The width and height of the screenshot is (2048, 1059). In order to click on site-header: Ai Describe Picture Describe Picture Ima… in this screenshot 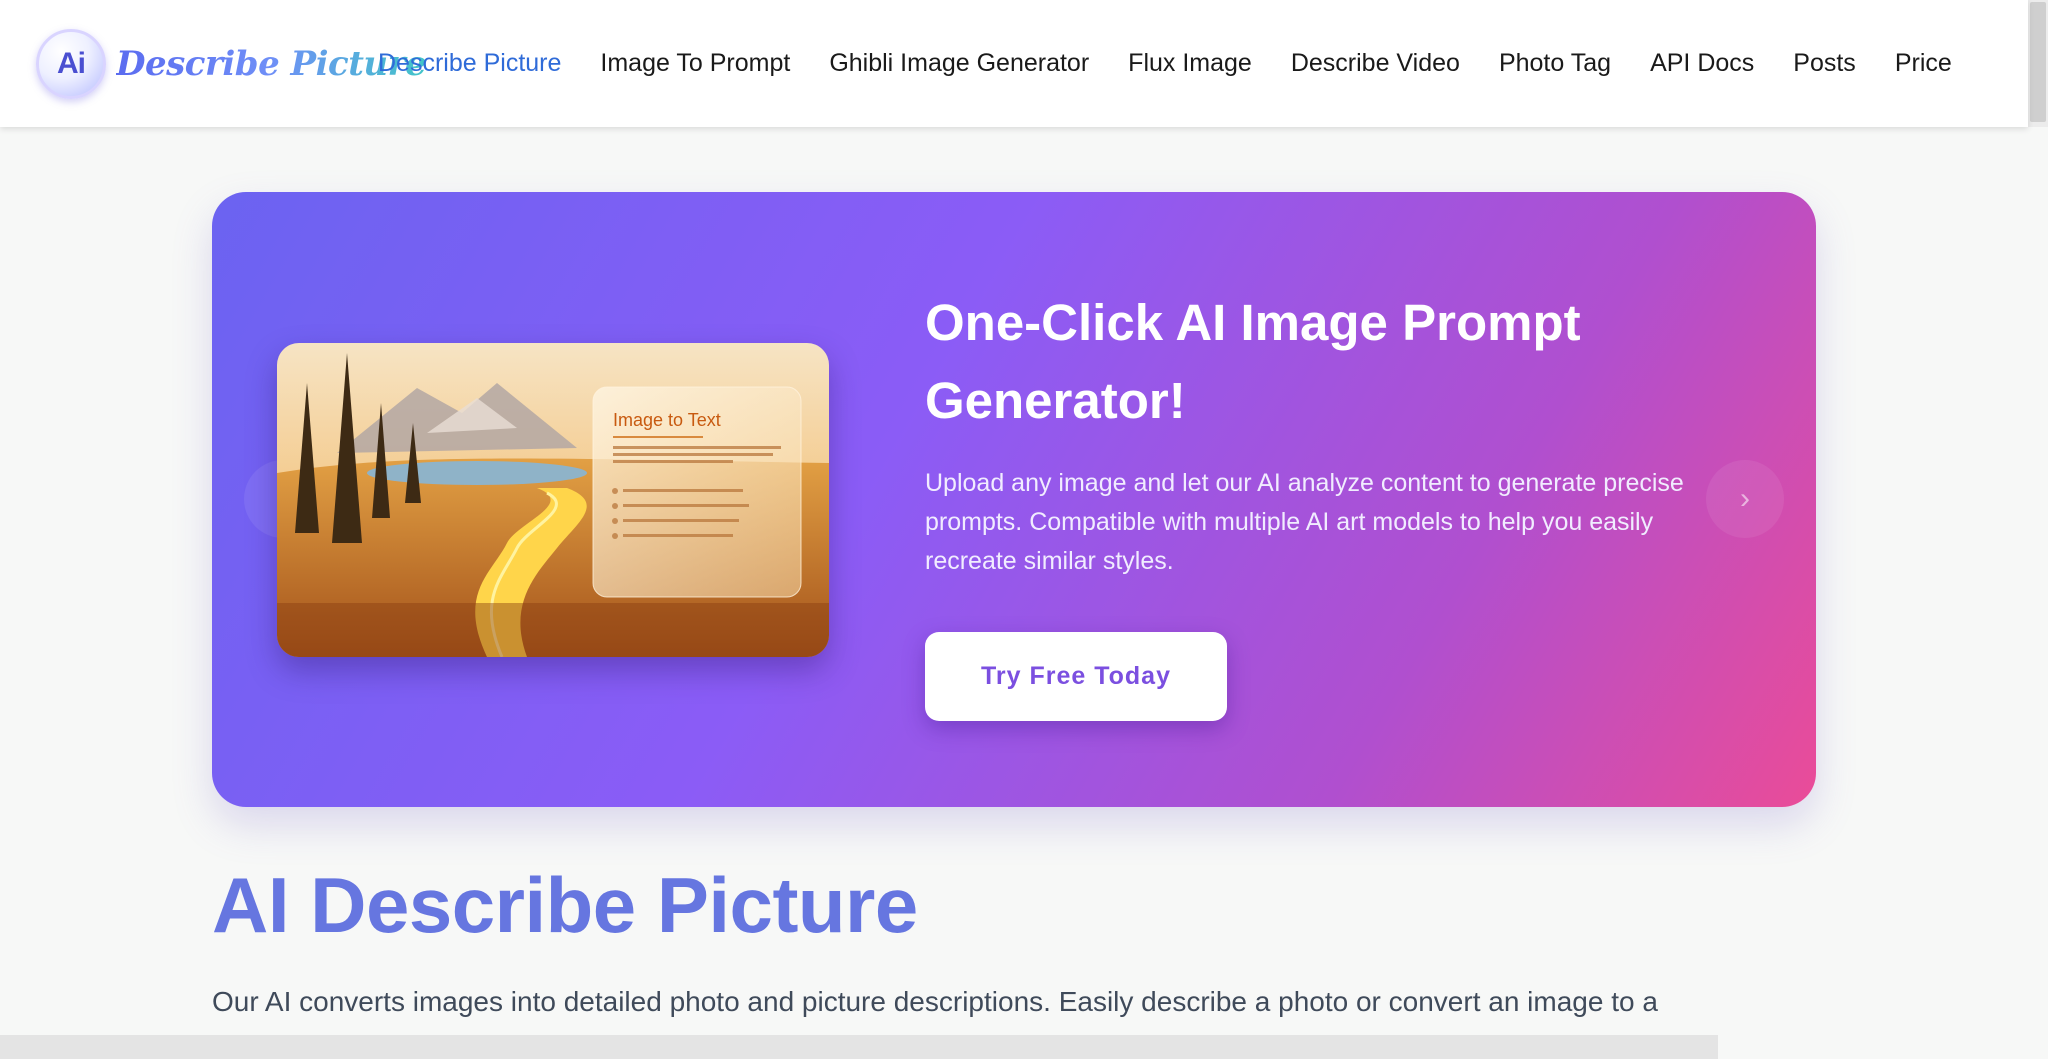, I will do `click(1014, 63)`.